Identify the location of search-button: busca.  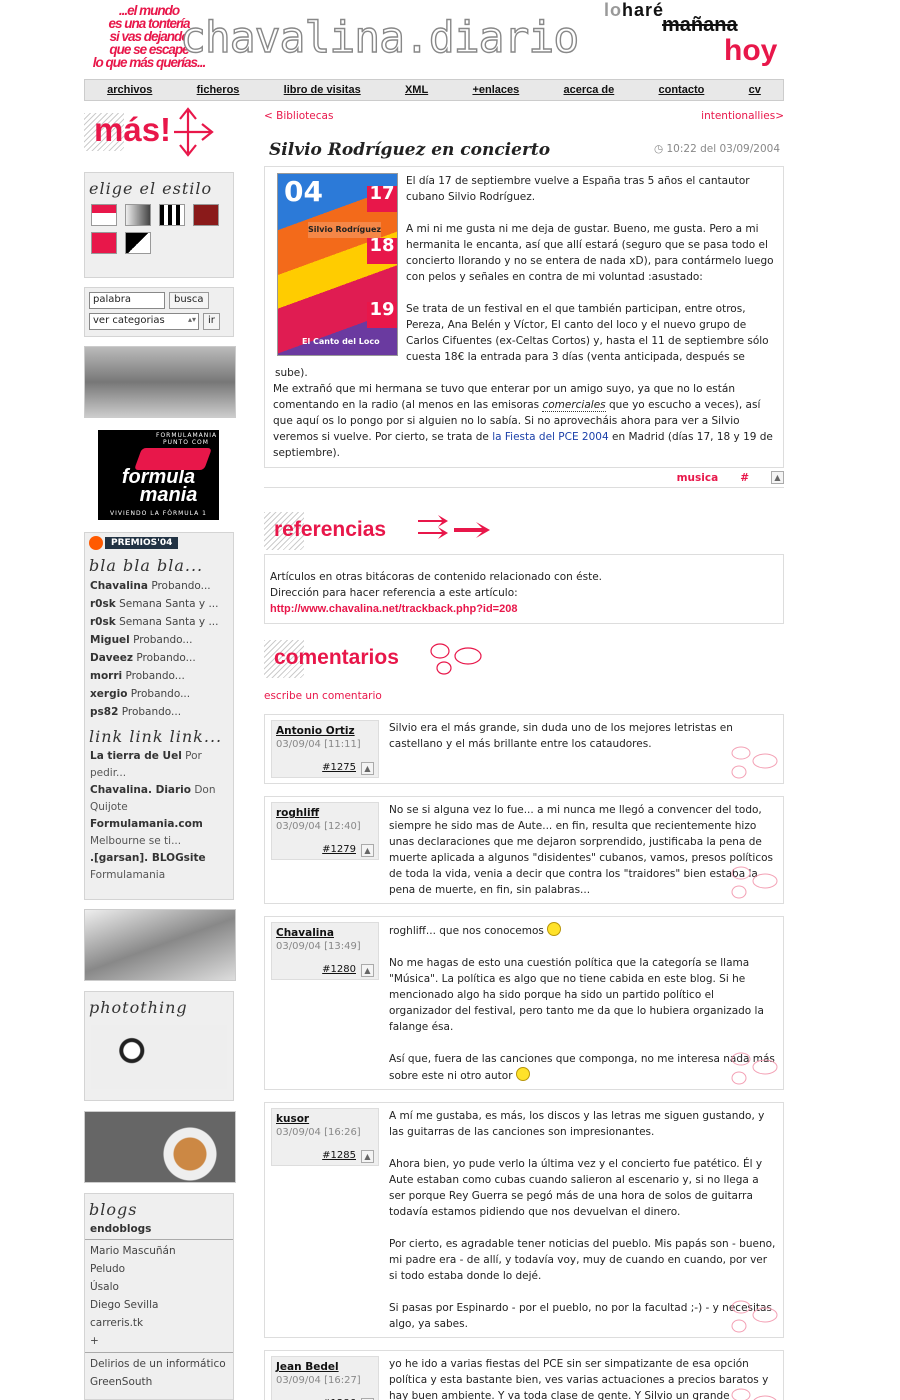
(189, 300).